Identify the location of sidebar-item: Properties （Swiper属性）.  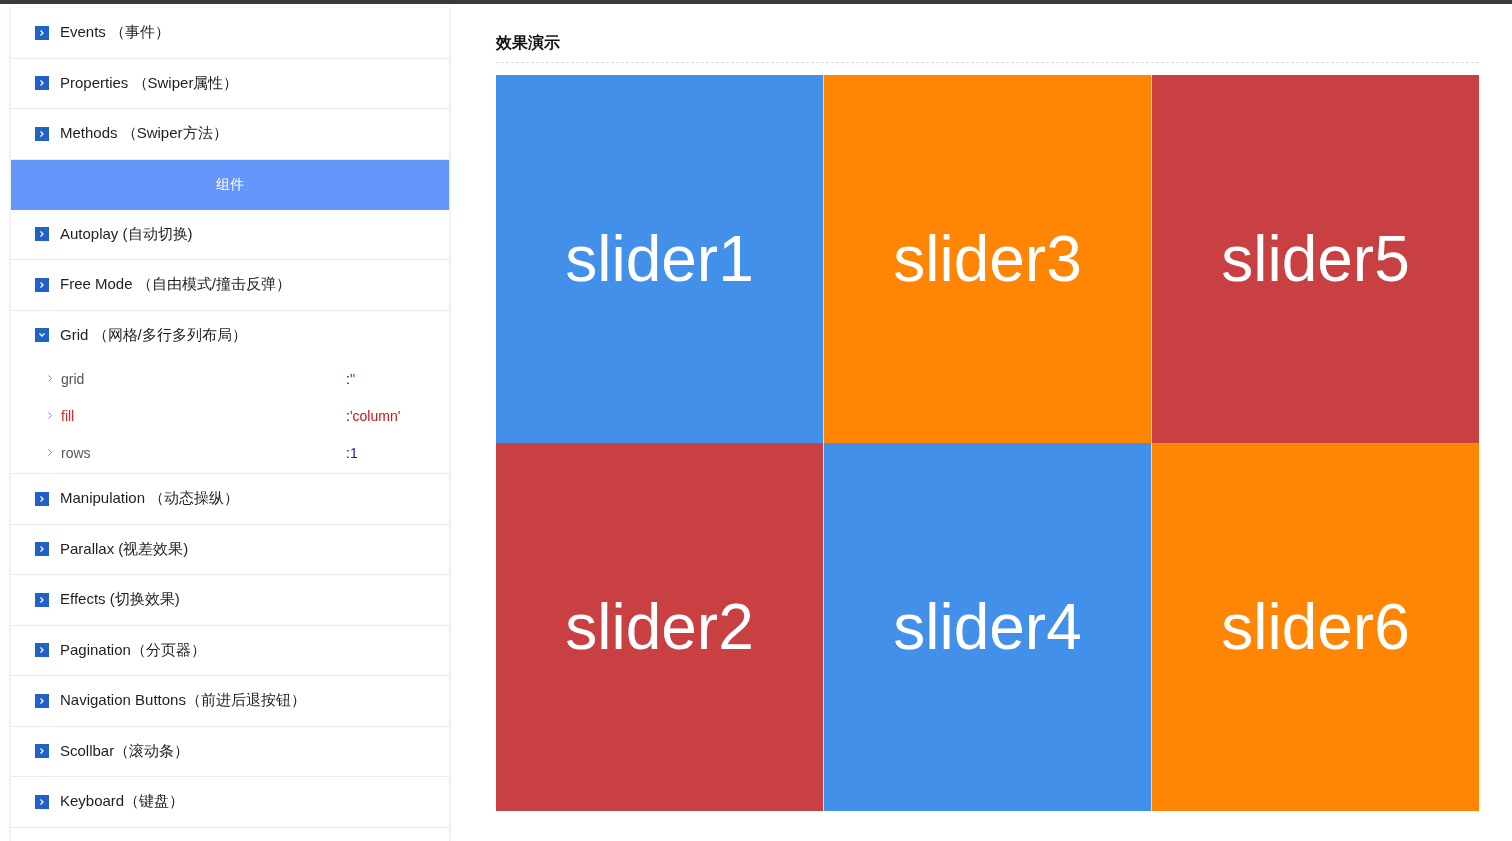
(230, 83).